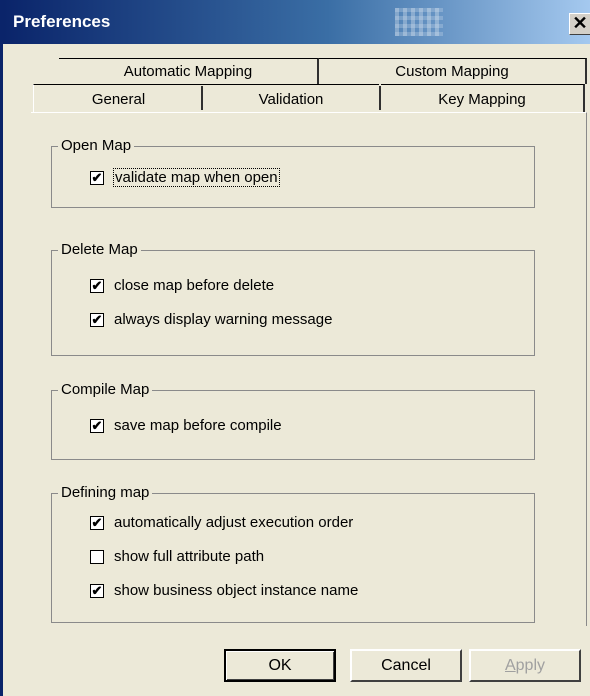 This screenshot has width=590, height=696. What do you see at coordinates (530, 665) in the screenshot?
I see `apply-label-rest: pply` at bounding box center [530, 665].